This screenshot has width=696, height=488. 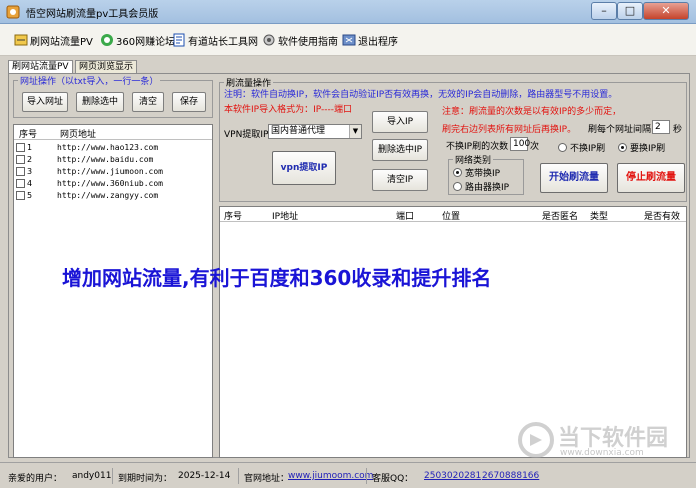 What do you see at coordinates (400, 150) in the screenshot?
I see `delete-selected-ip-button: 删除选中IP` at bounding box center [400, 150].